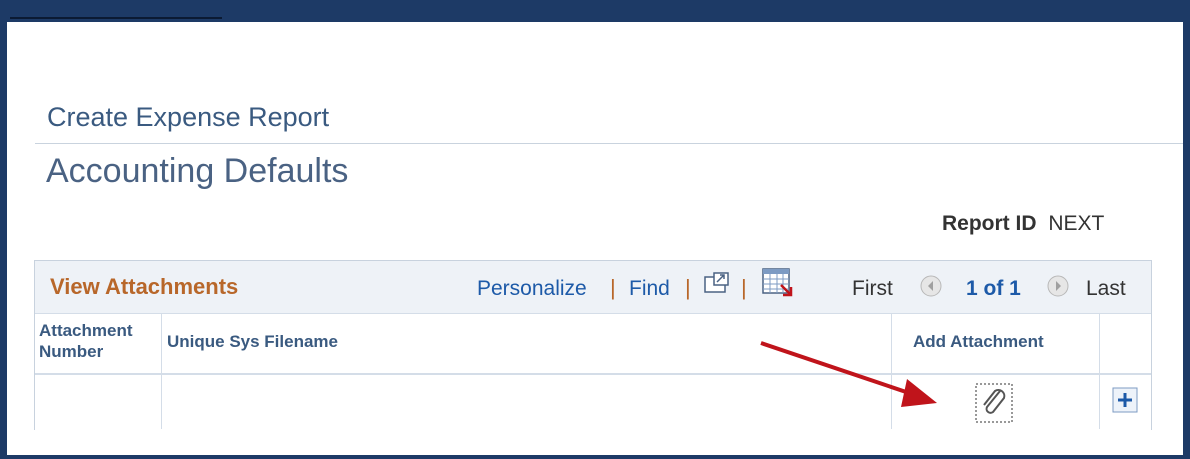 Image resolution: width=1190 pixels, height=459 pixels. I want to click on paperclip-icon, so click(994, 405).